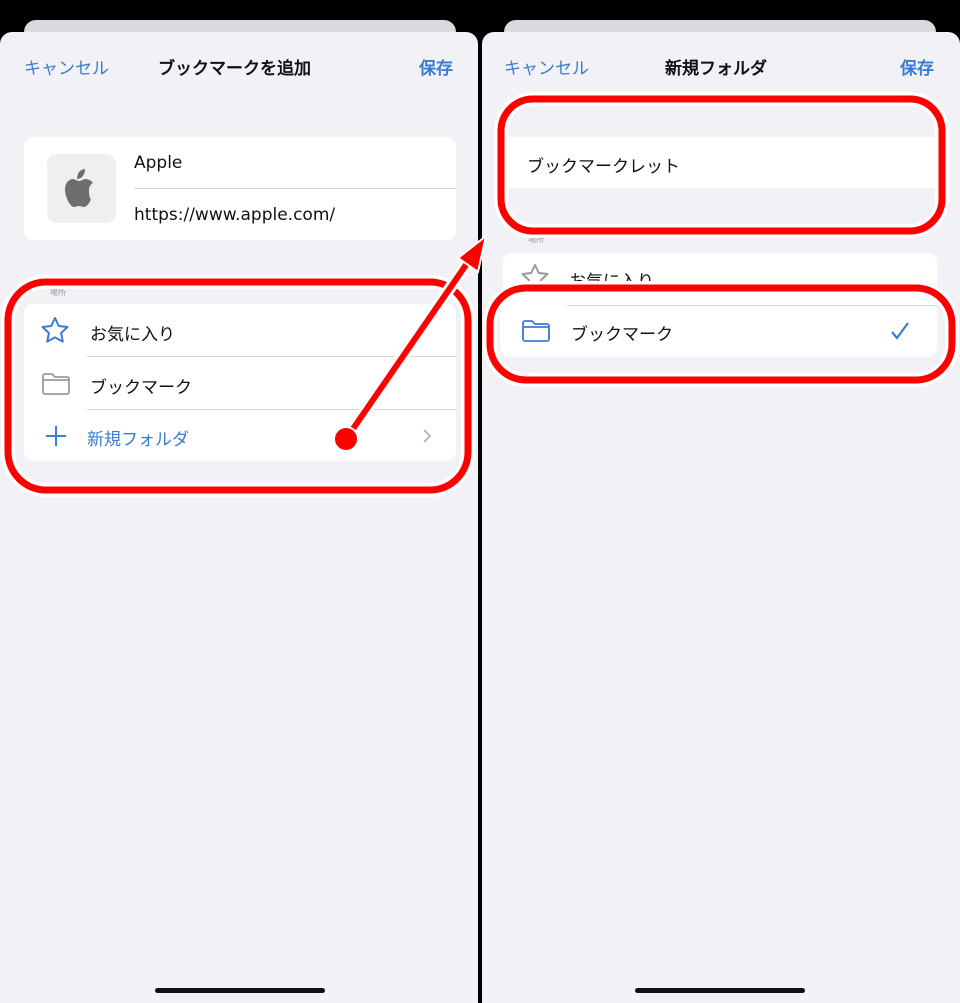 The height and width of the screenshot is (1003, 960). Describe the element at coordinates (346, 439) in the screenshot. I see `arrow-start-dot` at that location.